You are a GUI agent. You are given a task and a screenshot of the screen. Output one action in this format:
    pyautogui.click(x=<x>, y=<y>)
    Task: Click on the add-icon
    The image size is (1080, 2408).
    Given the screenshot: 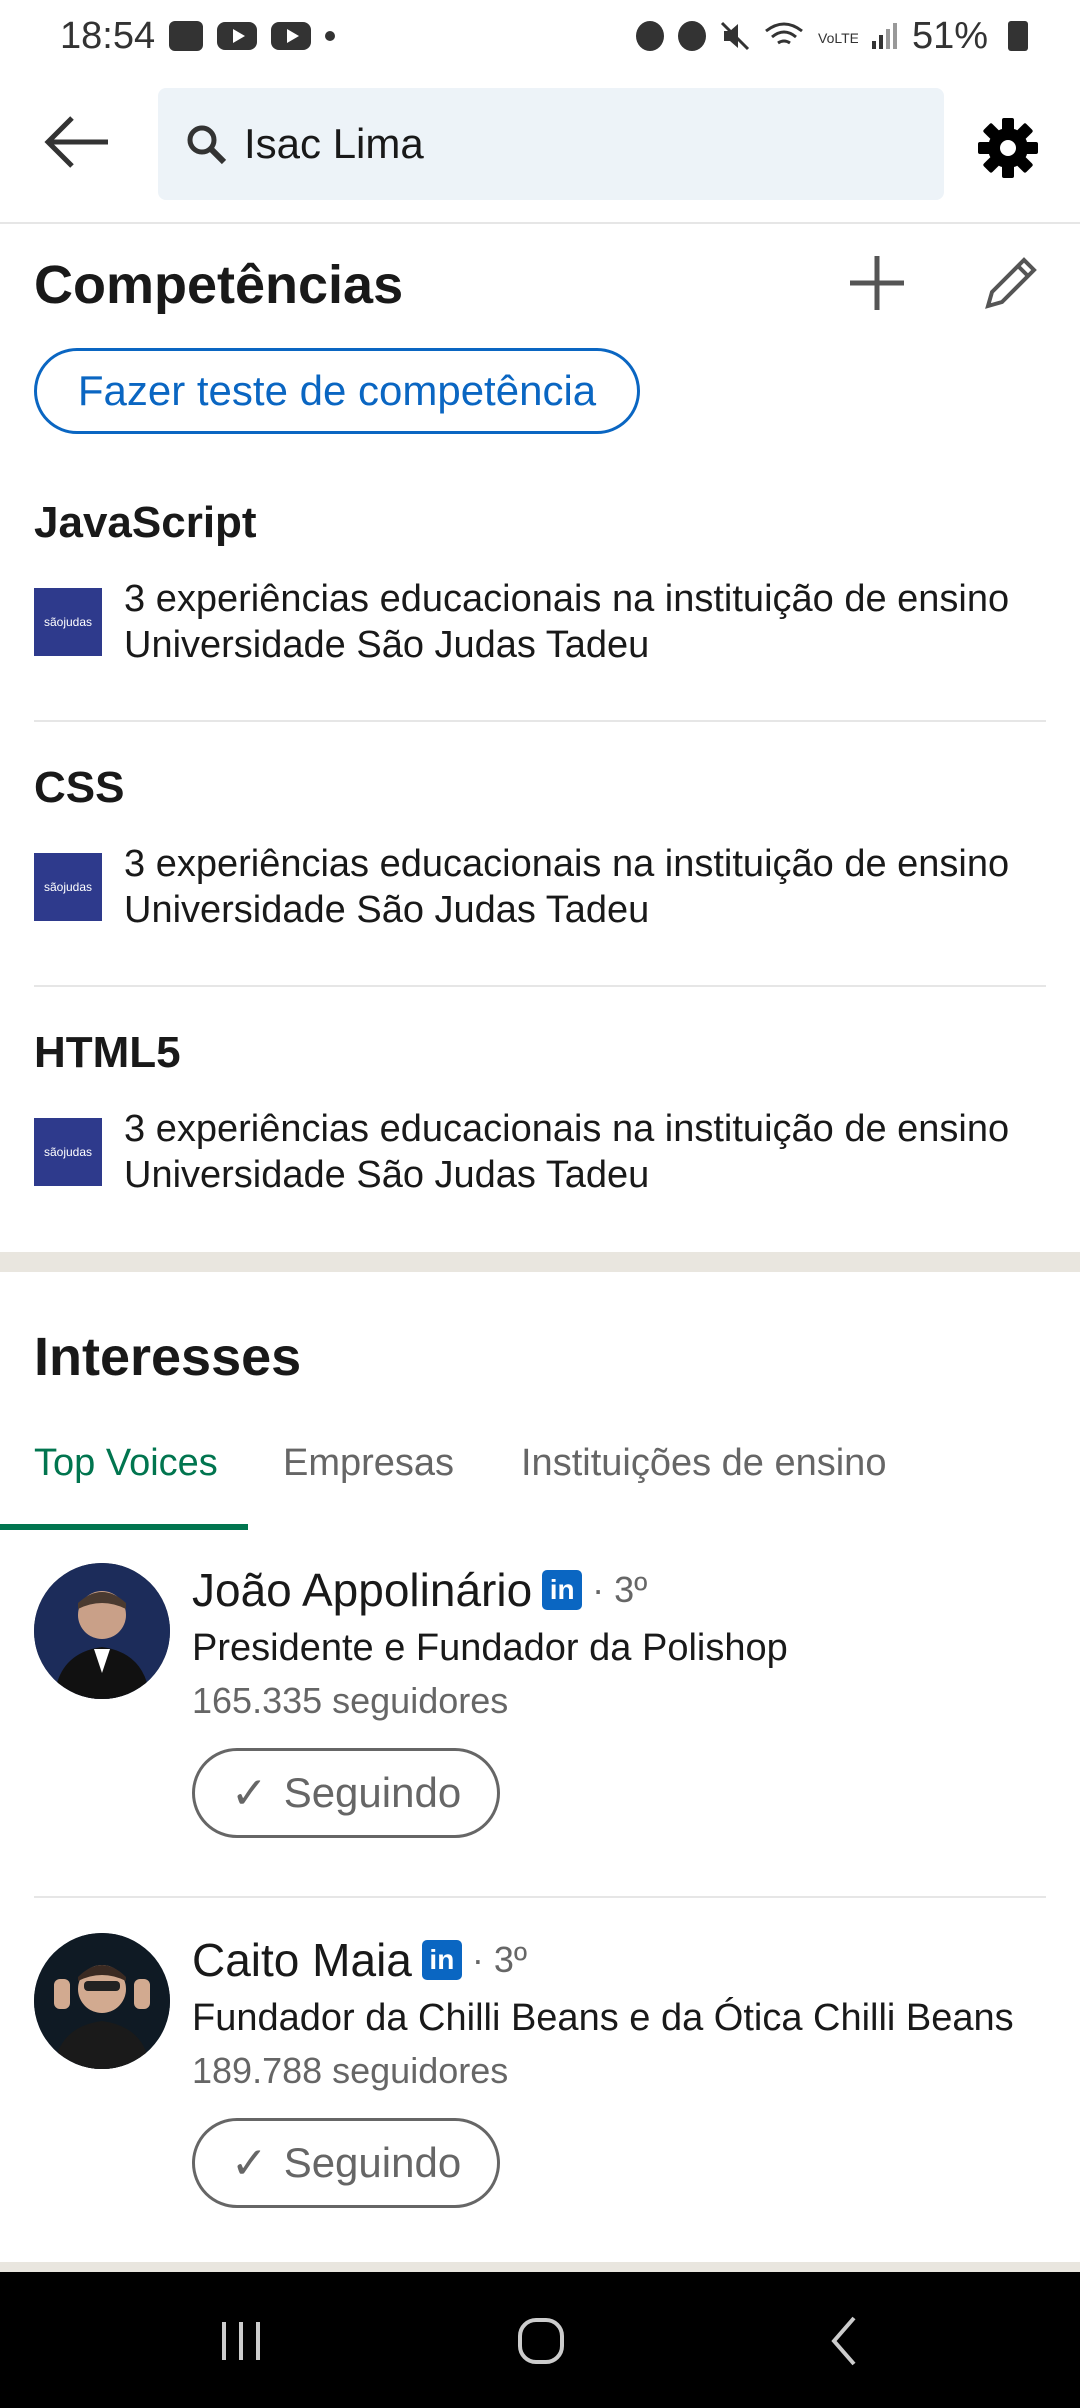 What is the action you would take?
    pyautogui.click(x=877, y=283)
    